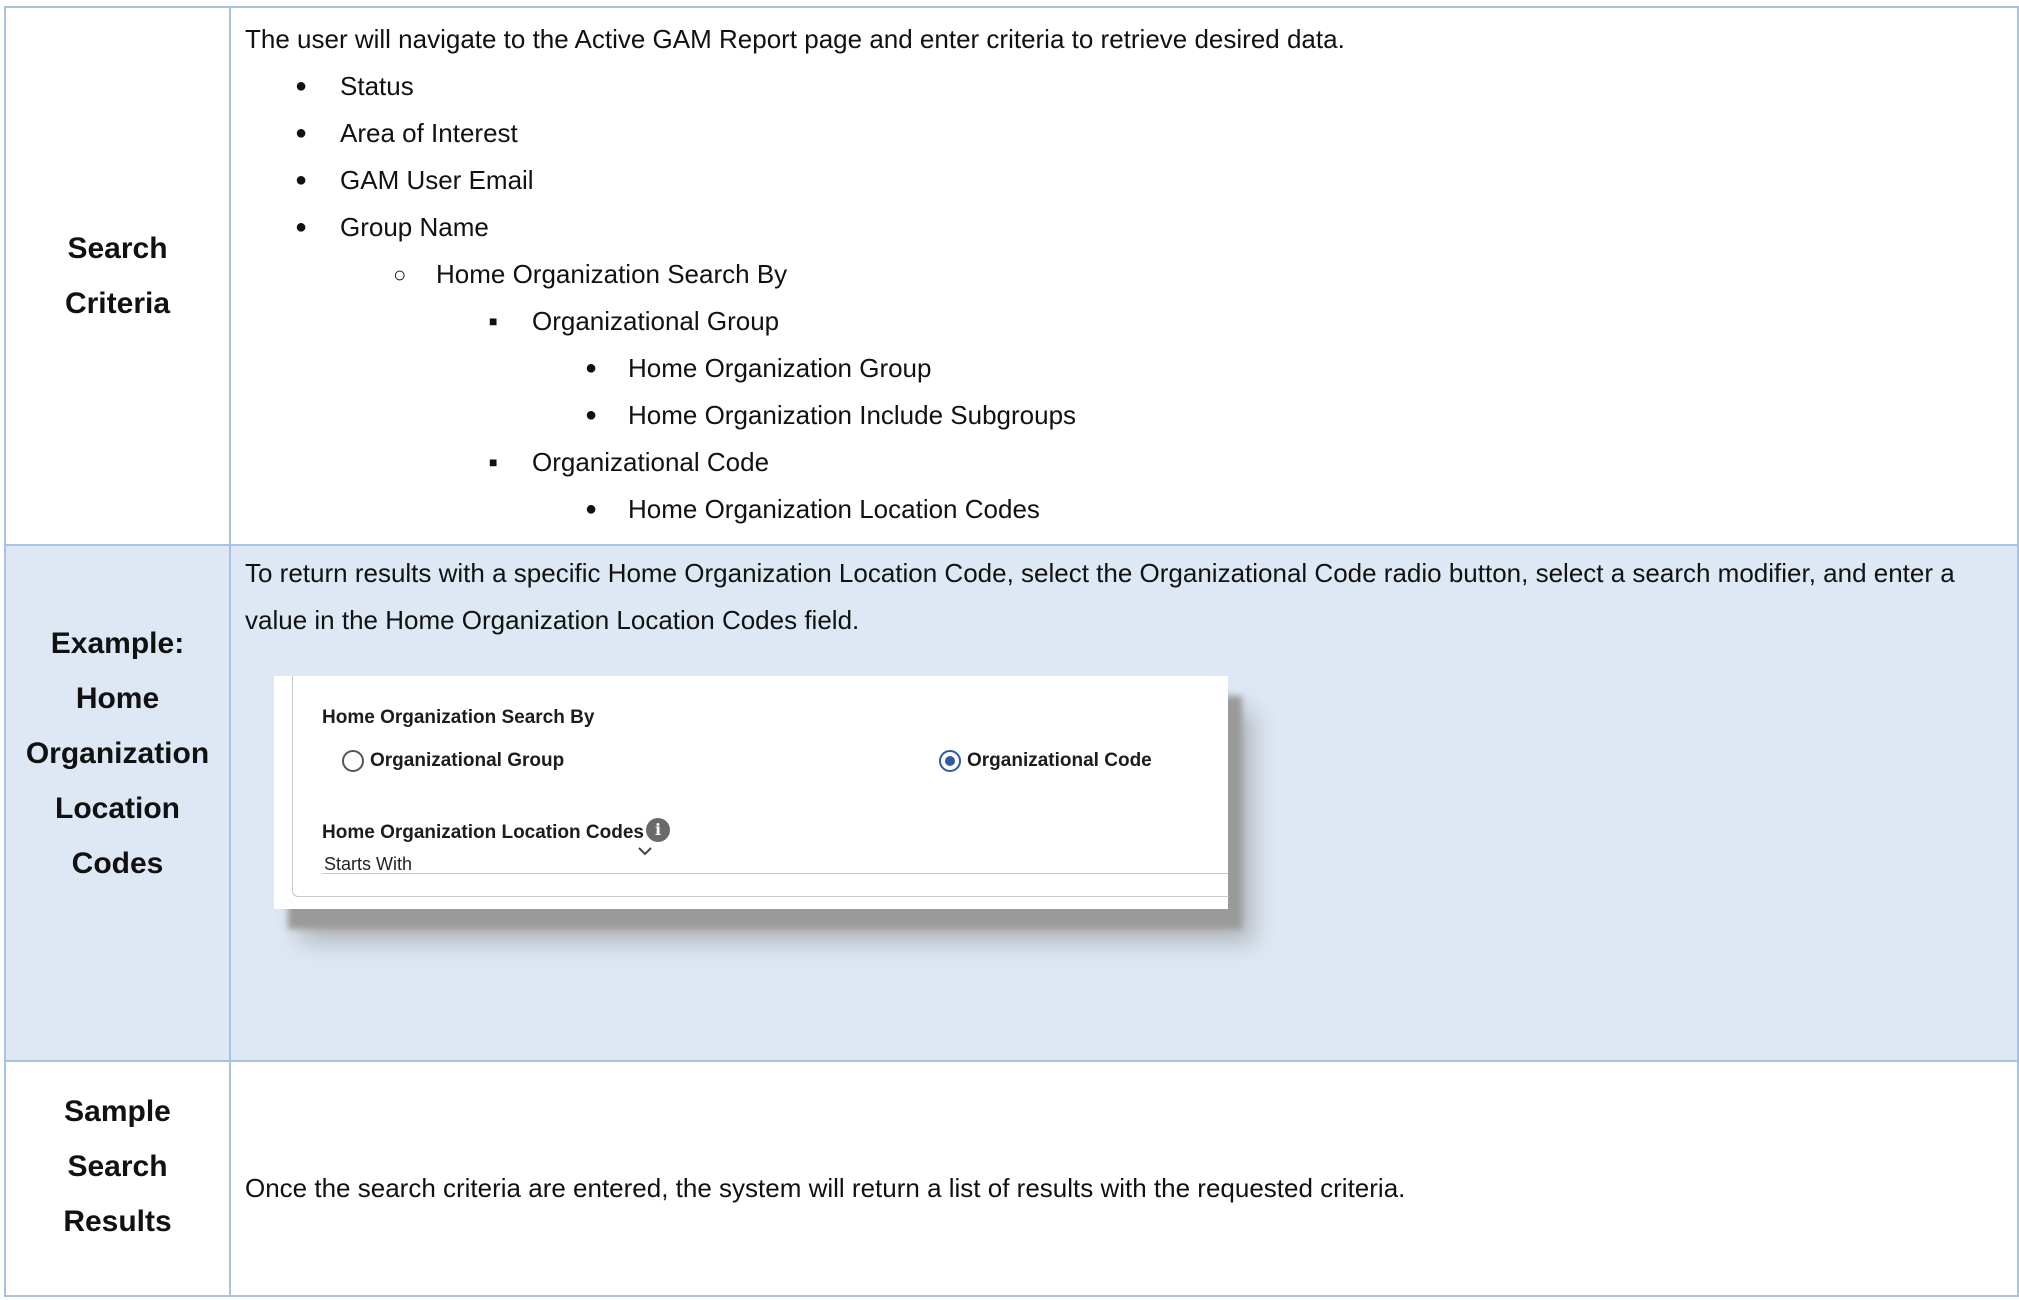 Image resolution: width=2019 pixels, height=1300 pixels. Describe the element at coordinates (1124, 180) in the screenshot. I see `list-item: ● GAM User Email` at that location.